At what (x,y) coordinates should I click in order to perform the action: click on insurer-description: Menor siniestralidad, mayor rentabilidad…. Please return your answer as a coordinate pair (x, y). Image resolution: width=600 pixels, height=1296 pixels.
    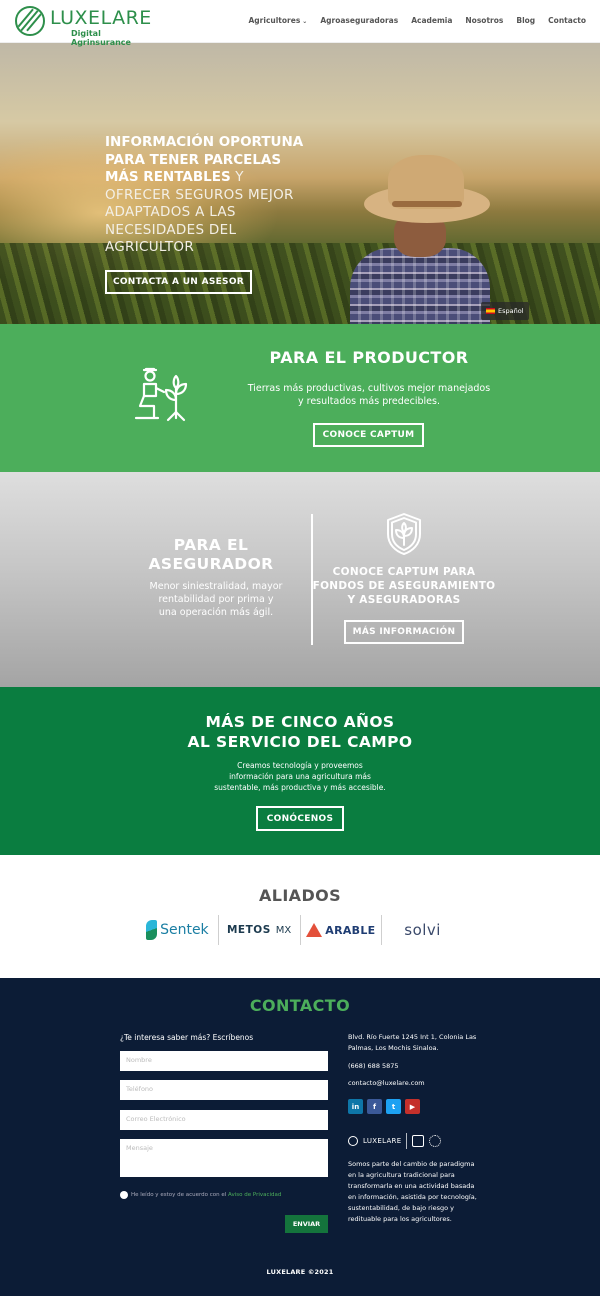
    Looking at the image, I should click on (216, 599).